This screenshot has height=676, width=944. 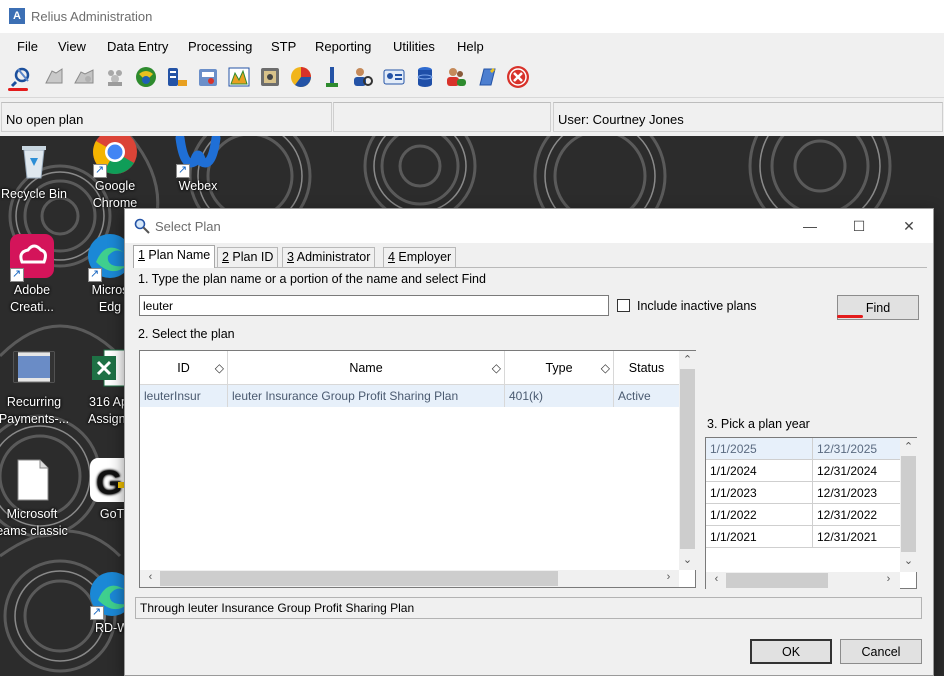 I want to click on user-status: User: Courtney Jones, so click(x=748, y=117).